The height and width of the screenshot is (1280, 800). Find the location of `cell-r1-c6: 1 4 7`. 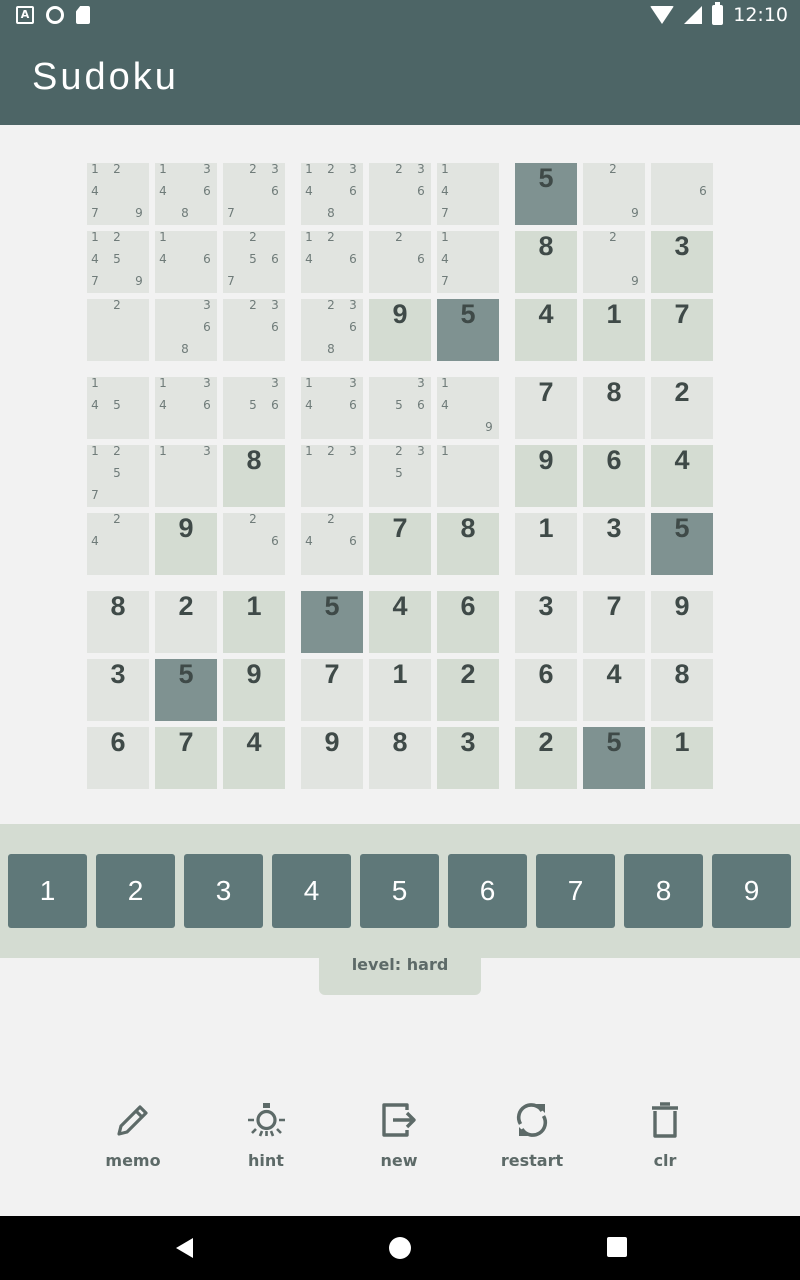

cell-r1-c6: 1 4 7 is located at coordinates (468, 193).